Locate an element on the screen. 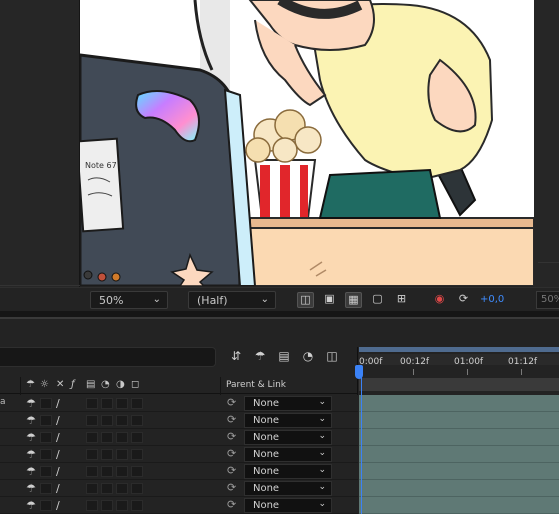 The image size is (559, 514). transparency-grid-icon: ▣ is located at coordinates (329, 300).